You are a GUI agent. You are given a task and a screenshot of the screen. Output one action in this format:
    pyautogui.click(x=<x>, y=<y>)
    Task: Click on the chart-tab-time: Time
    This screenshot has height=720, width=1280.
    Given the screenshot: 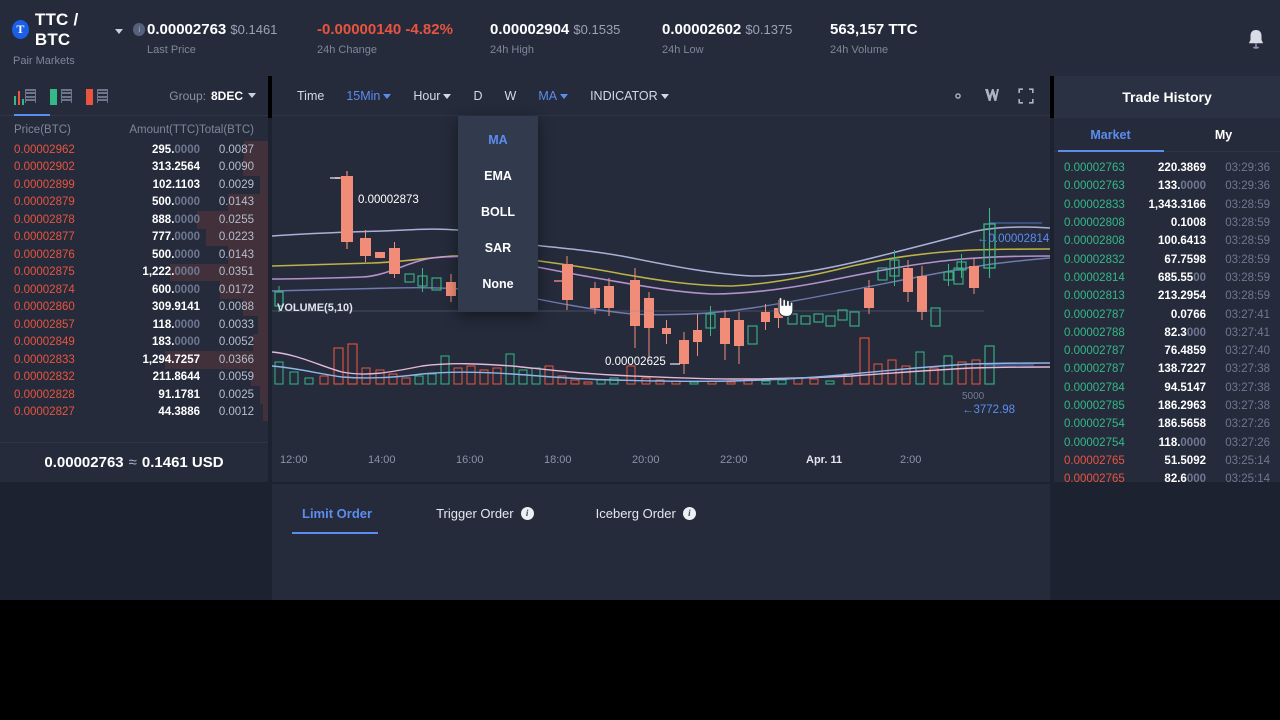 What is the action you would take?
    pyautogui.click(x=310, y=96)
    